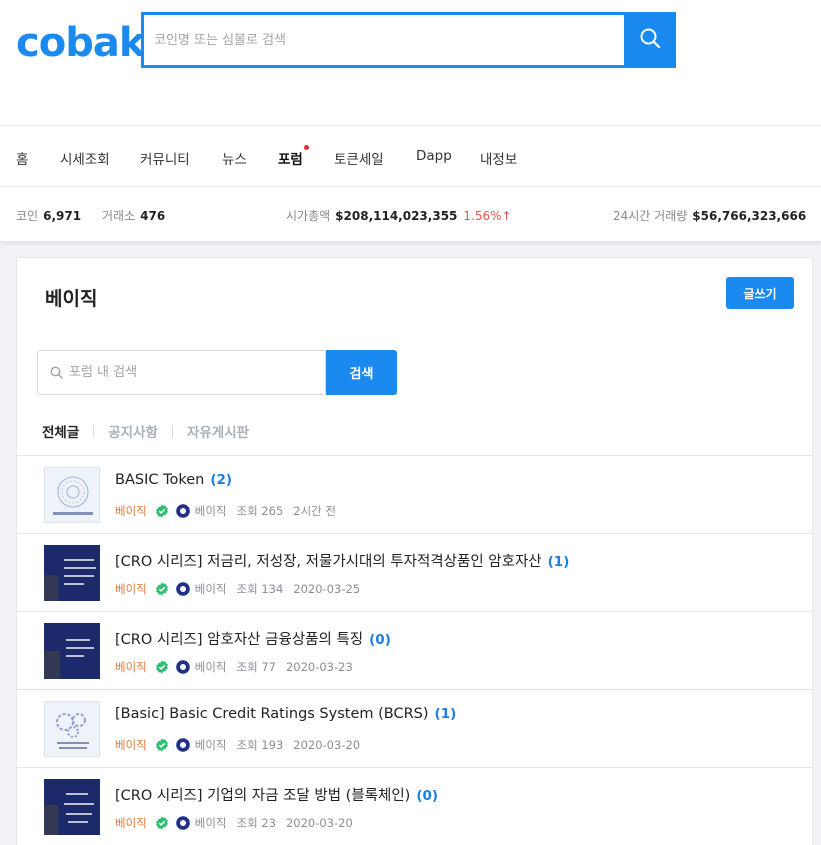 The width and height of the screenshot is (821, 845). I want to click on post-date: 2시간 전, so click(314, 511).